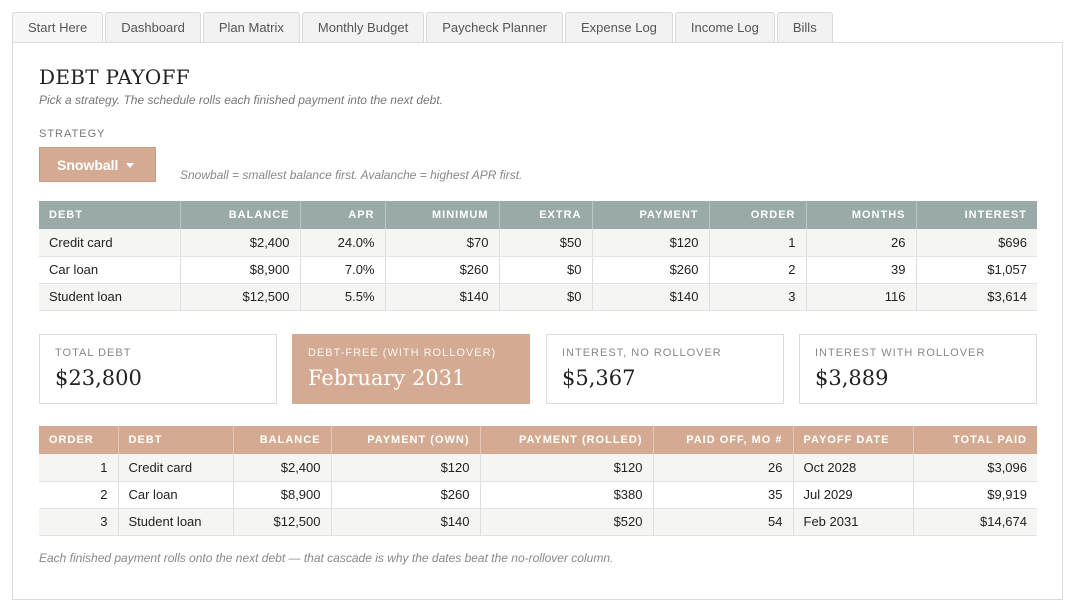 The image size is (1074, 612). Describe the element at coordinates (567, 522) in the screenshot. I see `payment-rolled-cell: $520` at that location.